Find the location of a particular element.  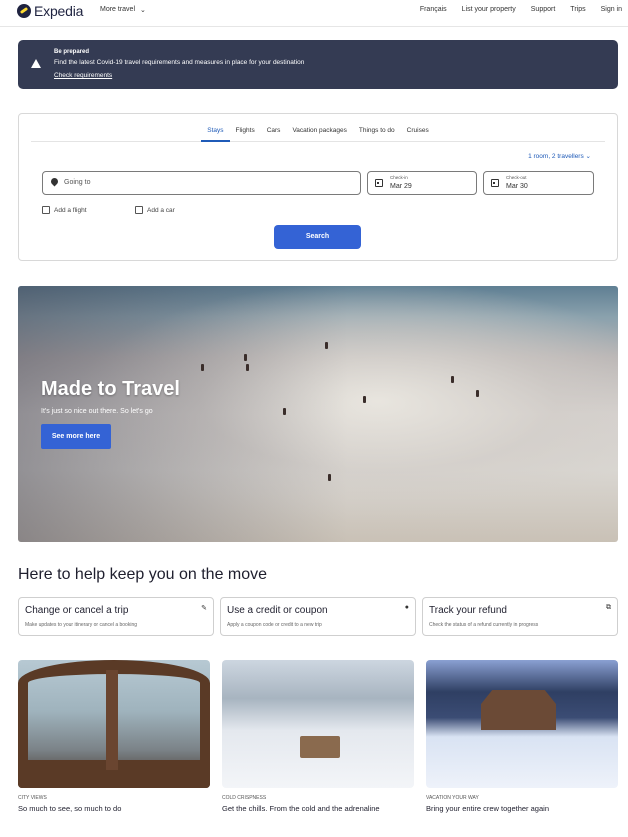

promo-kicker: City views is located at coordinates (32, 798).